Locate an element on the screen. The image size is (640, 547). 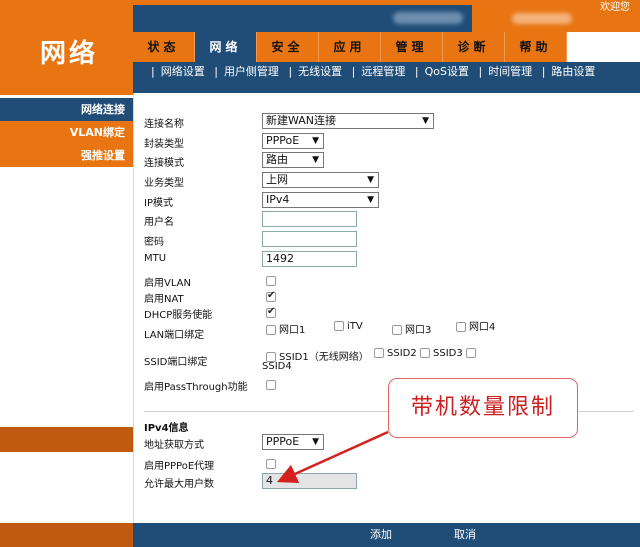
footer-left is located at coordinates (66, 535).